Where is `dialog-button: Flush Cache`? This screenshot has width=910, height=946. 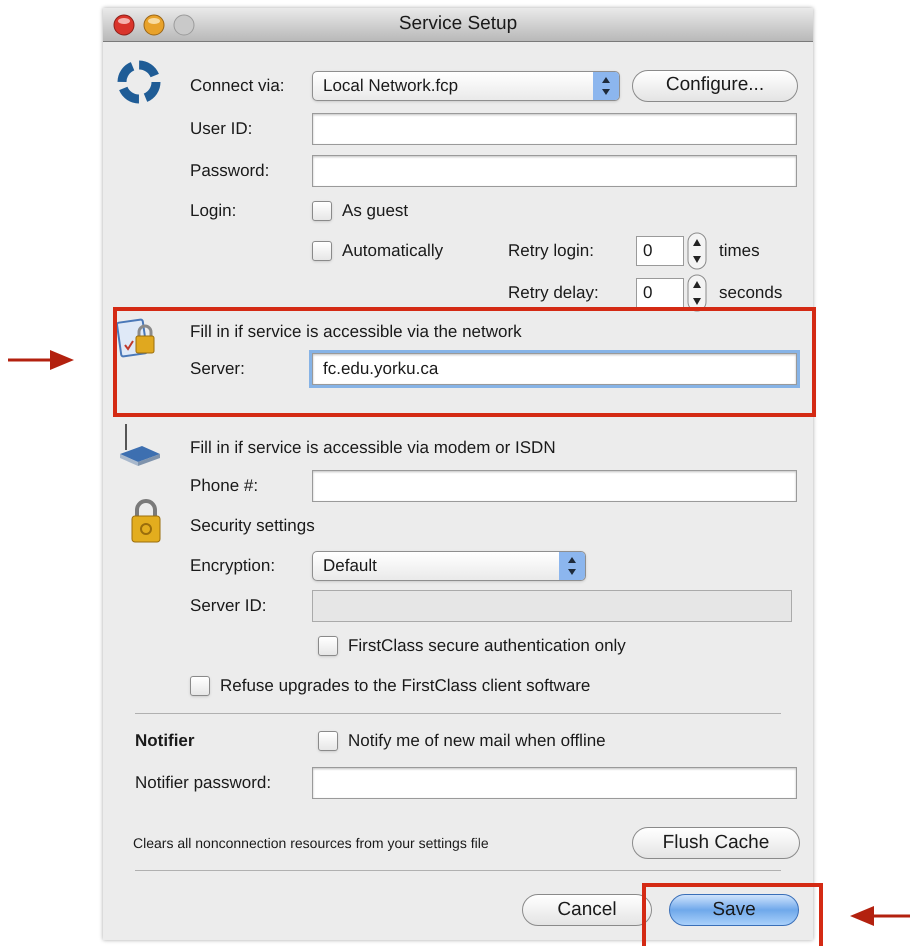
dialog-button: Flush Cache is located at coordinates (716, 843).